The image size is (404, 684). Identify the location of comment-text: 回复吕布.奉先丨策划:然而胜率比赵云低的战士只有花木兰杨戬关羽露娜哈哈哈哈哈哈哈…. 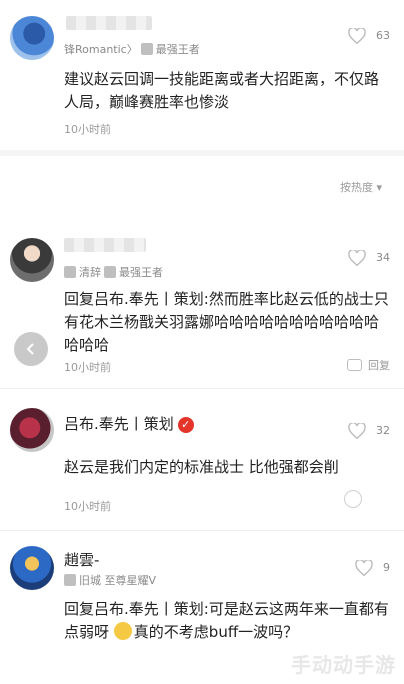
(226, 322).